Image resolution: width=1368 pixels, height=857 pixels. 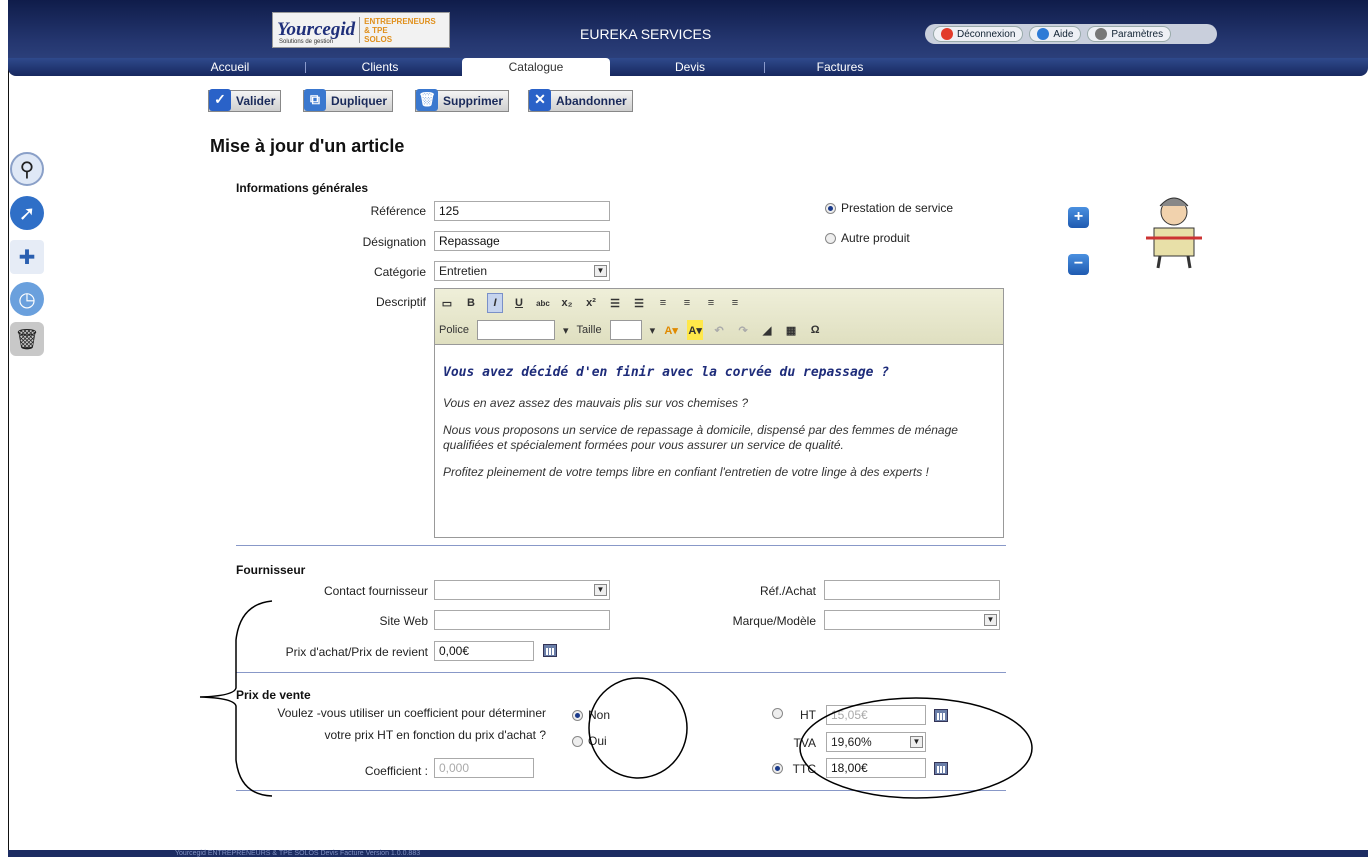 I want to click on tva-label: TVA, so click(x=804, y=743).